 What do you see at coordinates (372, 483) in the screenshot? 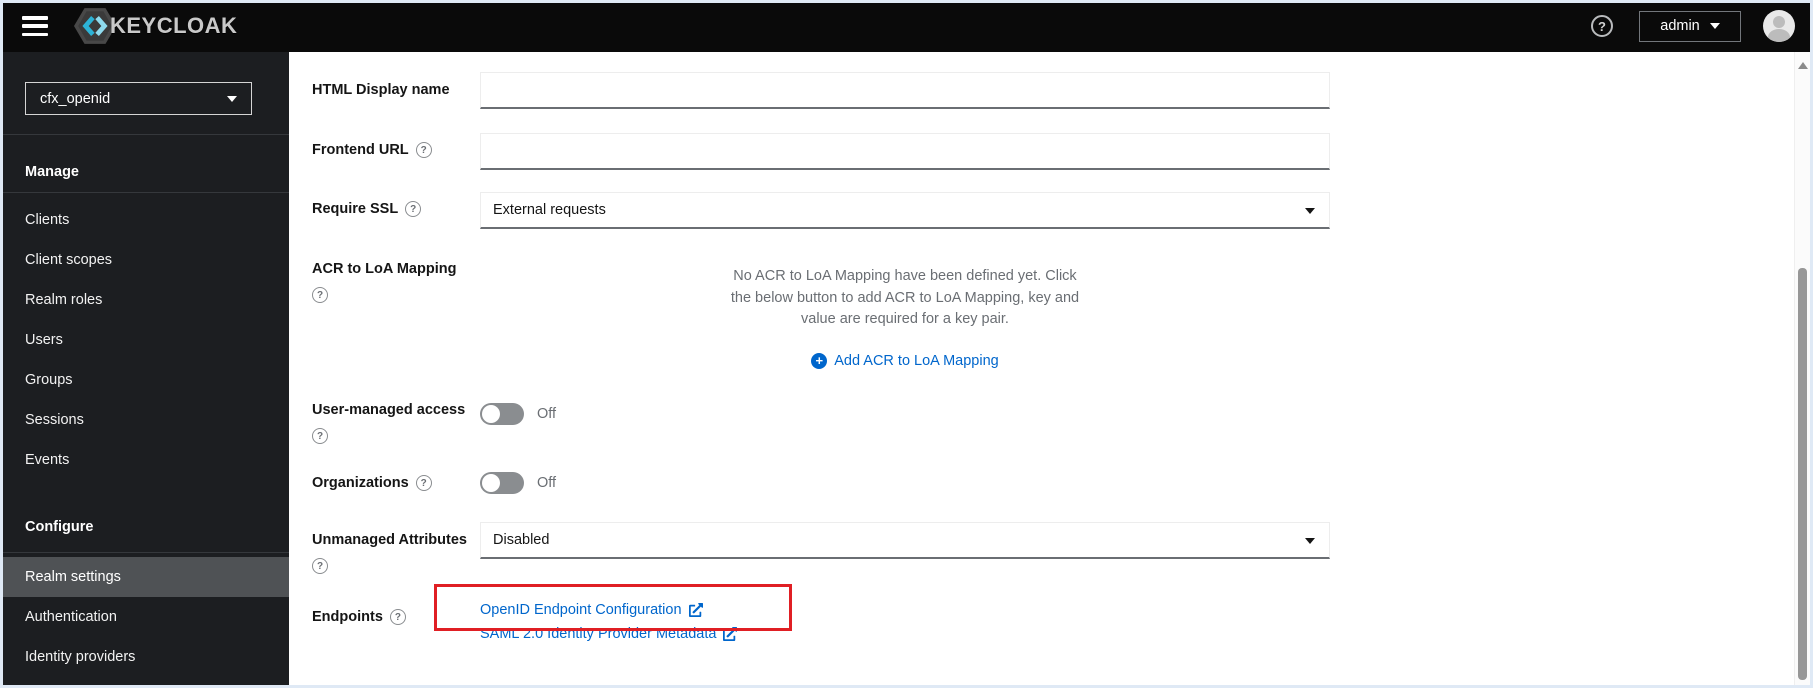
I see `organizations-label: Organizations ?` at bounding box center [372, 483].